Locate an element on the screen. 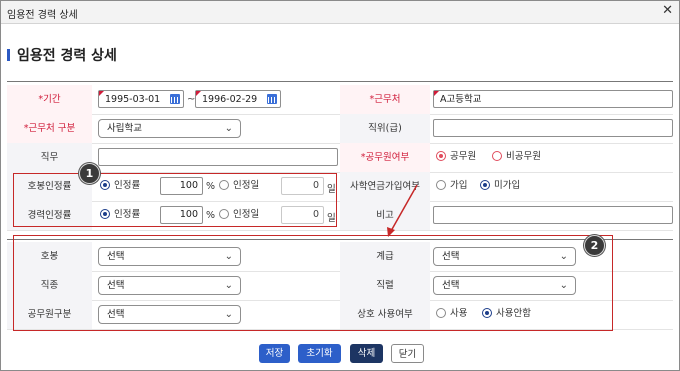 The height and width of the screenshot is (371, 680). delete-button: 삭제 is located at coordinates (366, 353).